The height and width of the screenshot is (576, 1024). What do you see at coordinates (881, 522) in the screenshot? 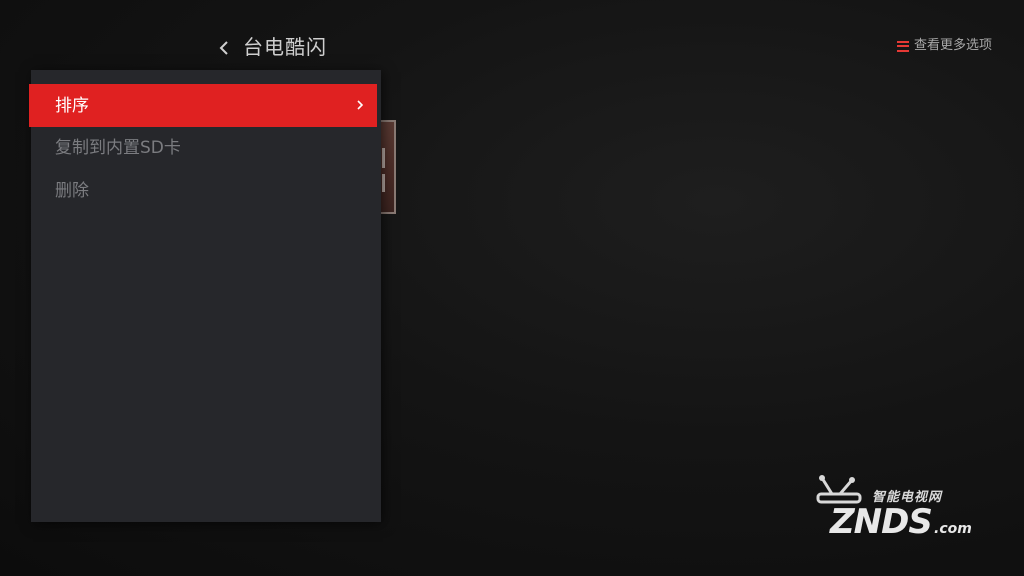
I see `watermark-logo: ZNDS` at bounding box center [881, 522].